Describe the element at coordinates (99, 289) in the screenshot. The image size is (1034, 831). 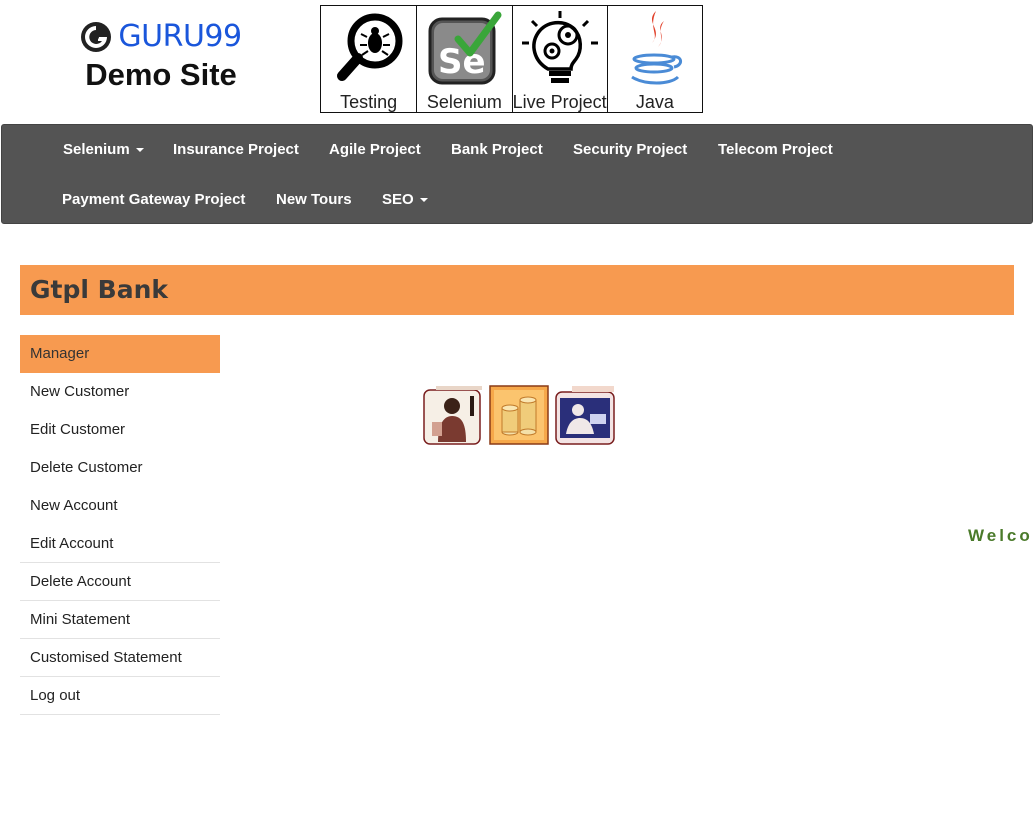
I see `page-title: Gtpl Bank` at that location.